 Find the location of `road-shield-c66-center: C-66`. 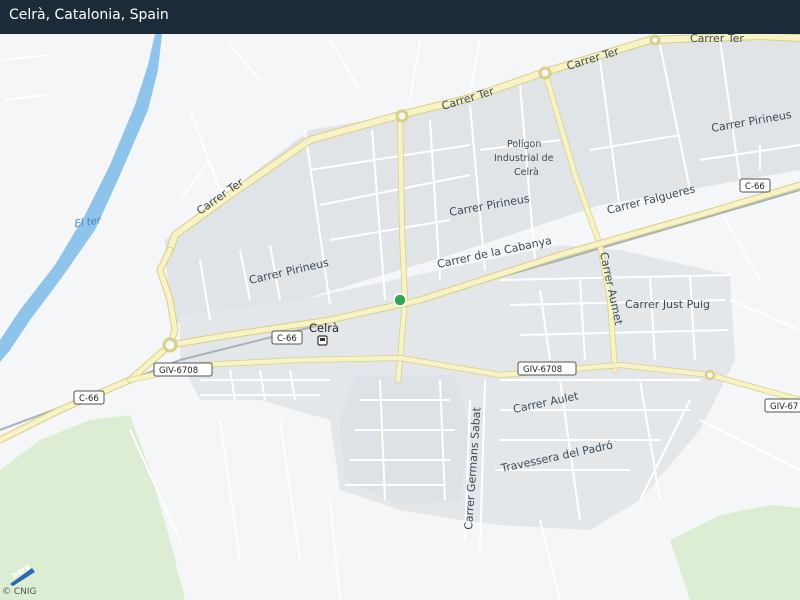

road-shield-c66-center: C-66 is located at coordinates (287, 337).